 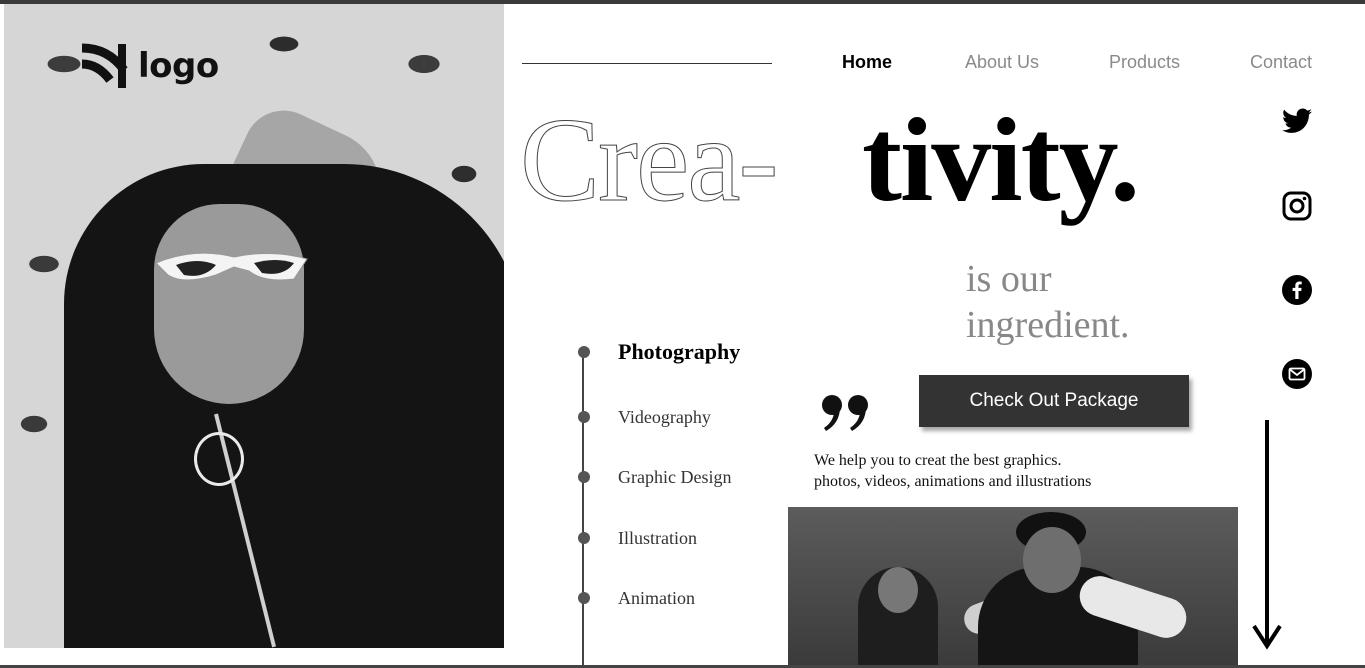 I want to click on photo-face, so click(x=229, y=304).